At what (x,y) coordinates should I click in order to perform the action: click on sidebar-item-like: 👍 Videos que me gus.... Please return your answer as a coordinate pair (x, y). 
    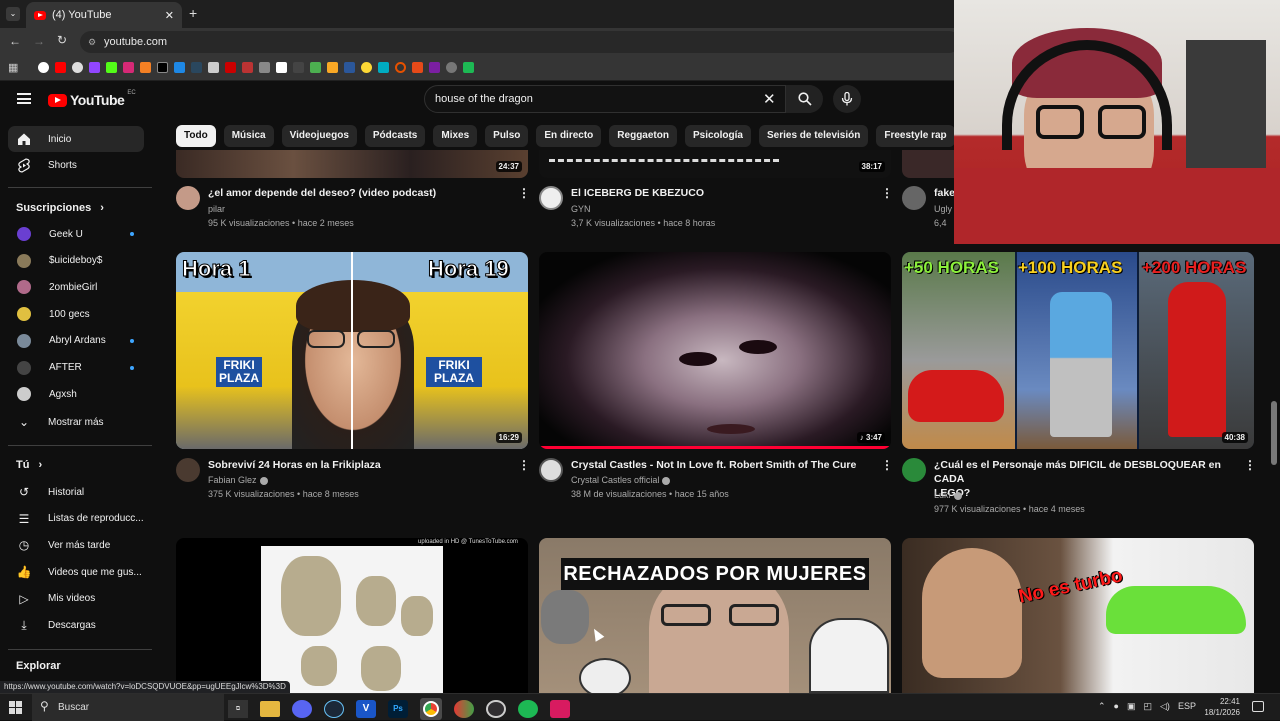
    Looking at the image, I should click on (76, 572).